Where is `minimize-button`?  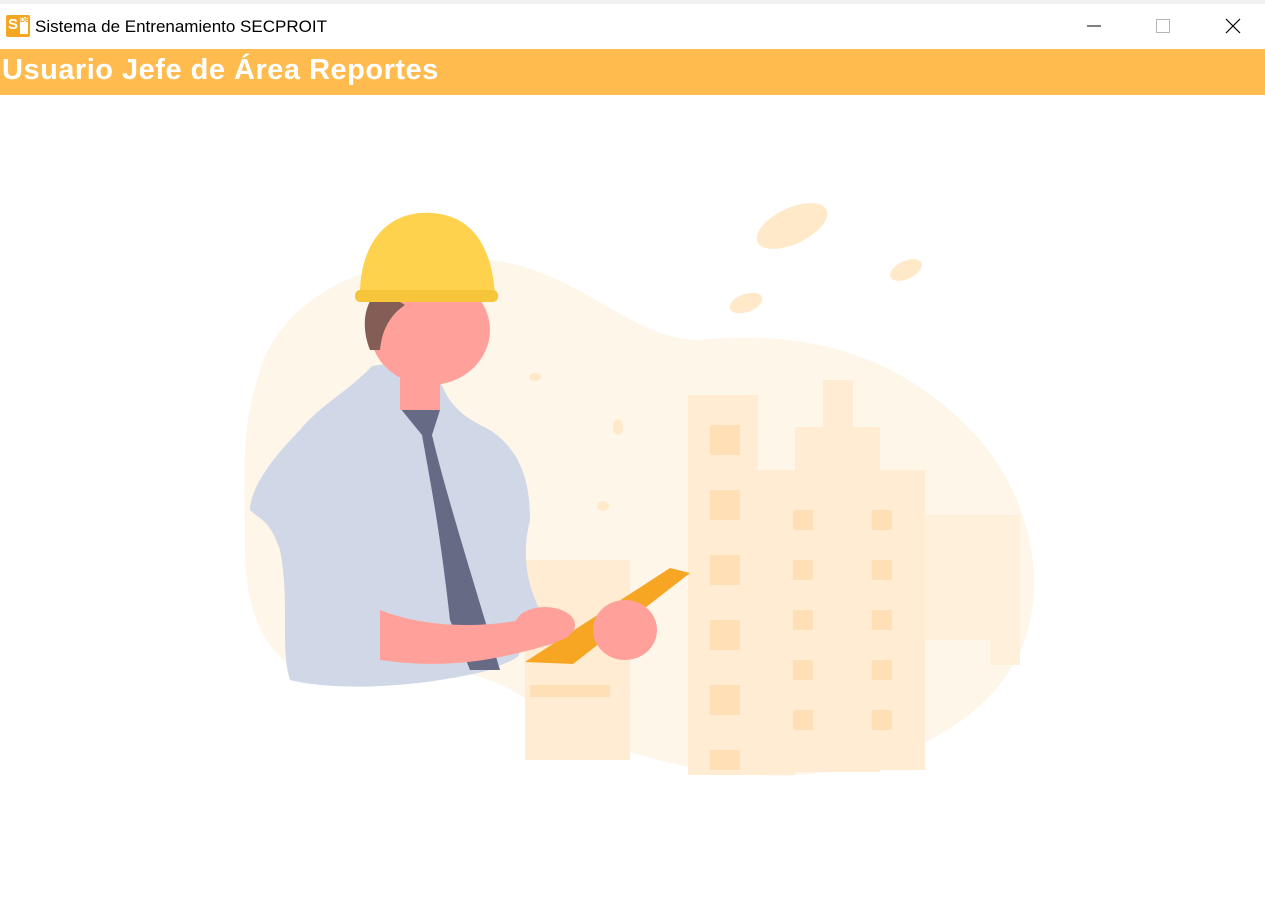
minimize-button is located at coordinates (1094, 26).